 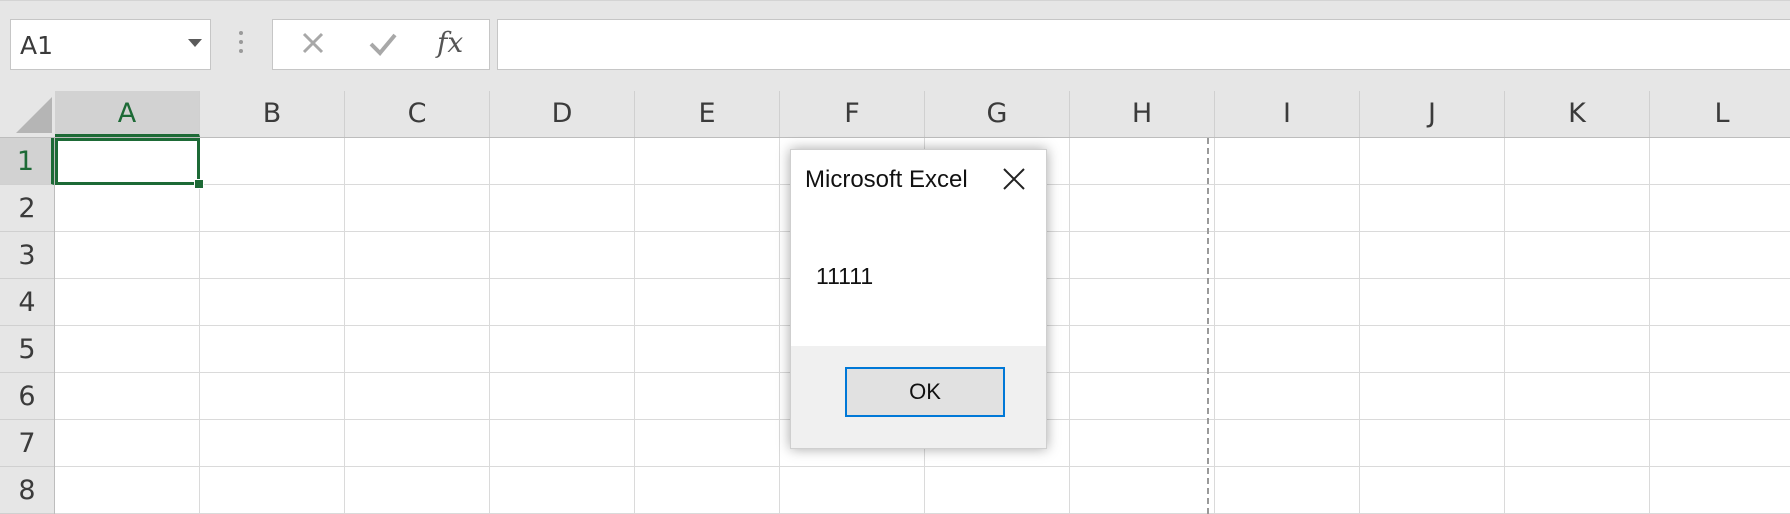 What do you see at coordinates (925, 392) in the screenshot?
I see `ok-button: OK` at bounding box center [925, 392].